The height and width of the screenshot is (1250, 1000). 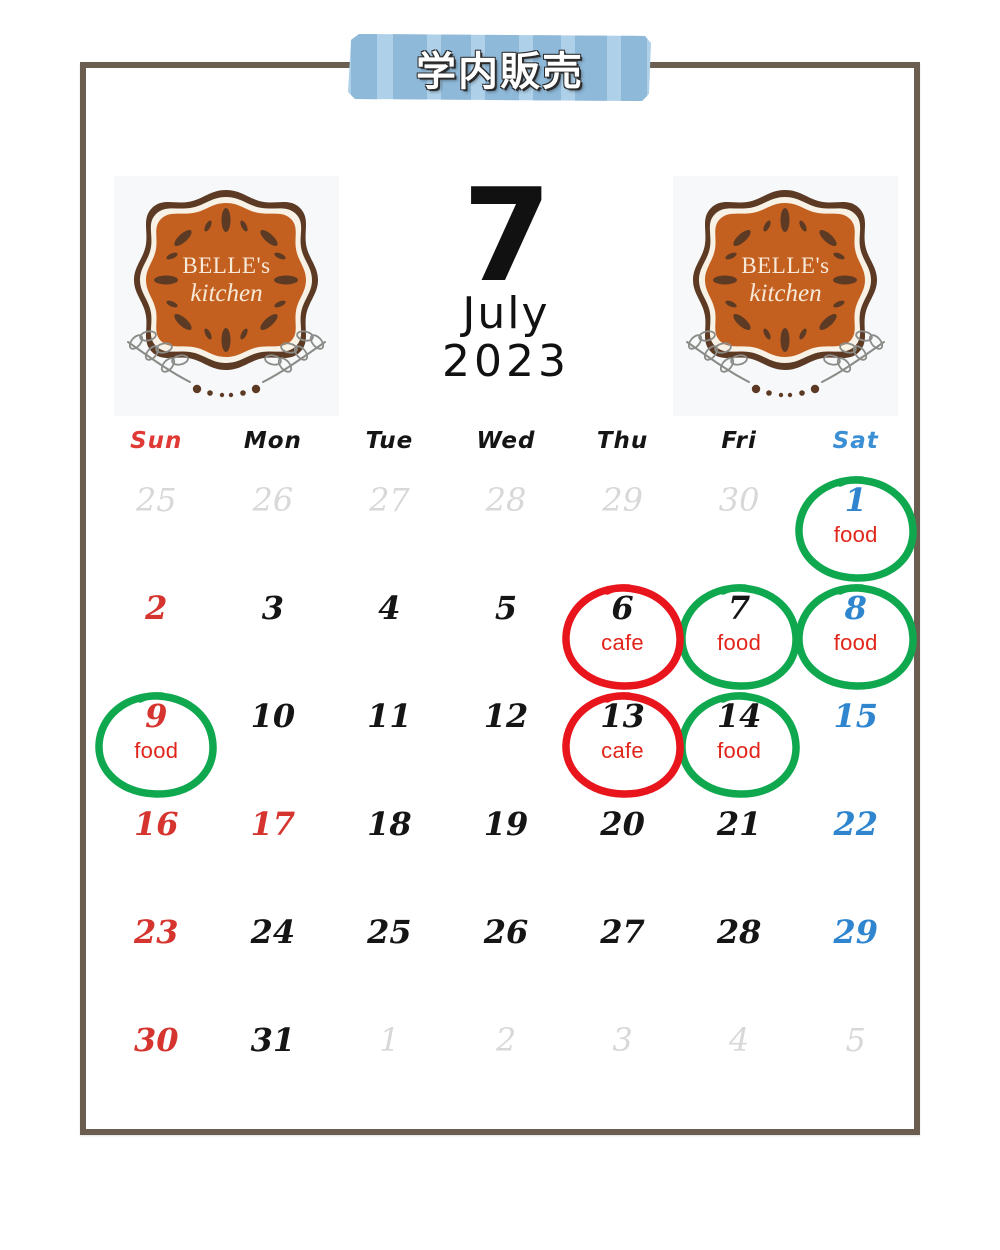 I want to click on day-cell: 8 food, so click(x=855, y=633).